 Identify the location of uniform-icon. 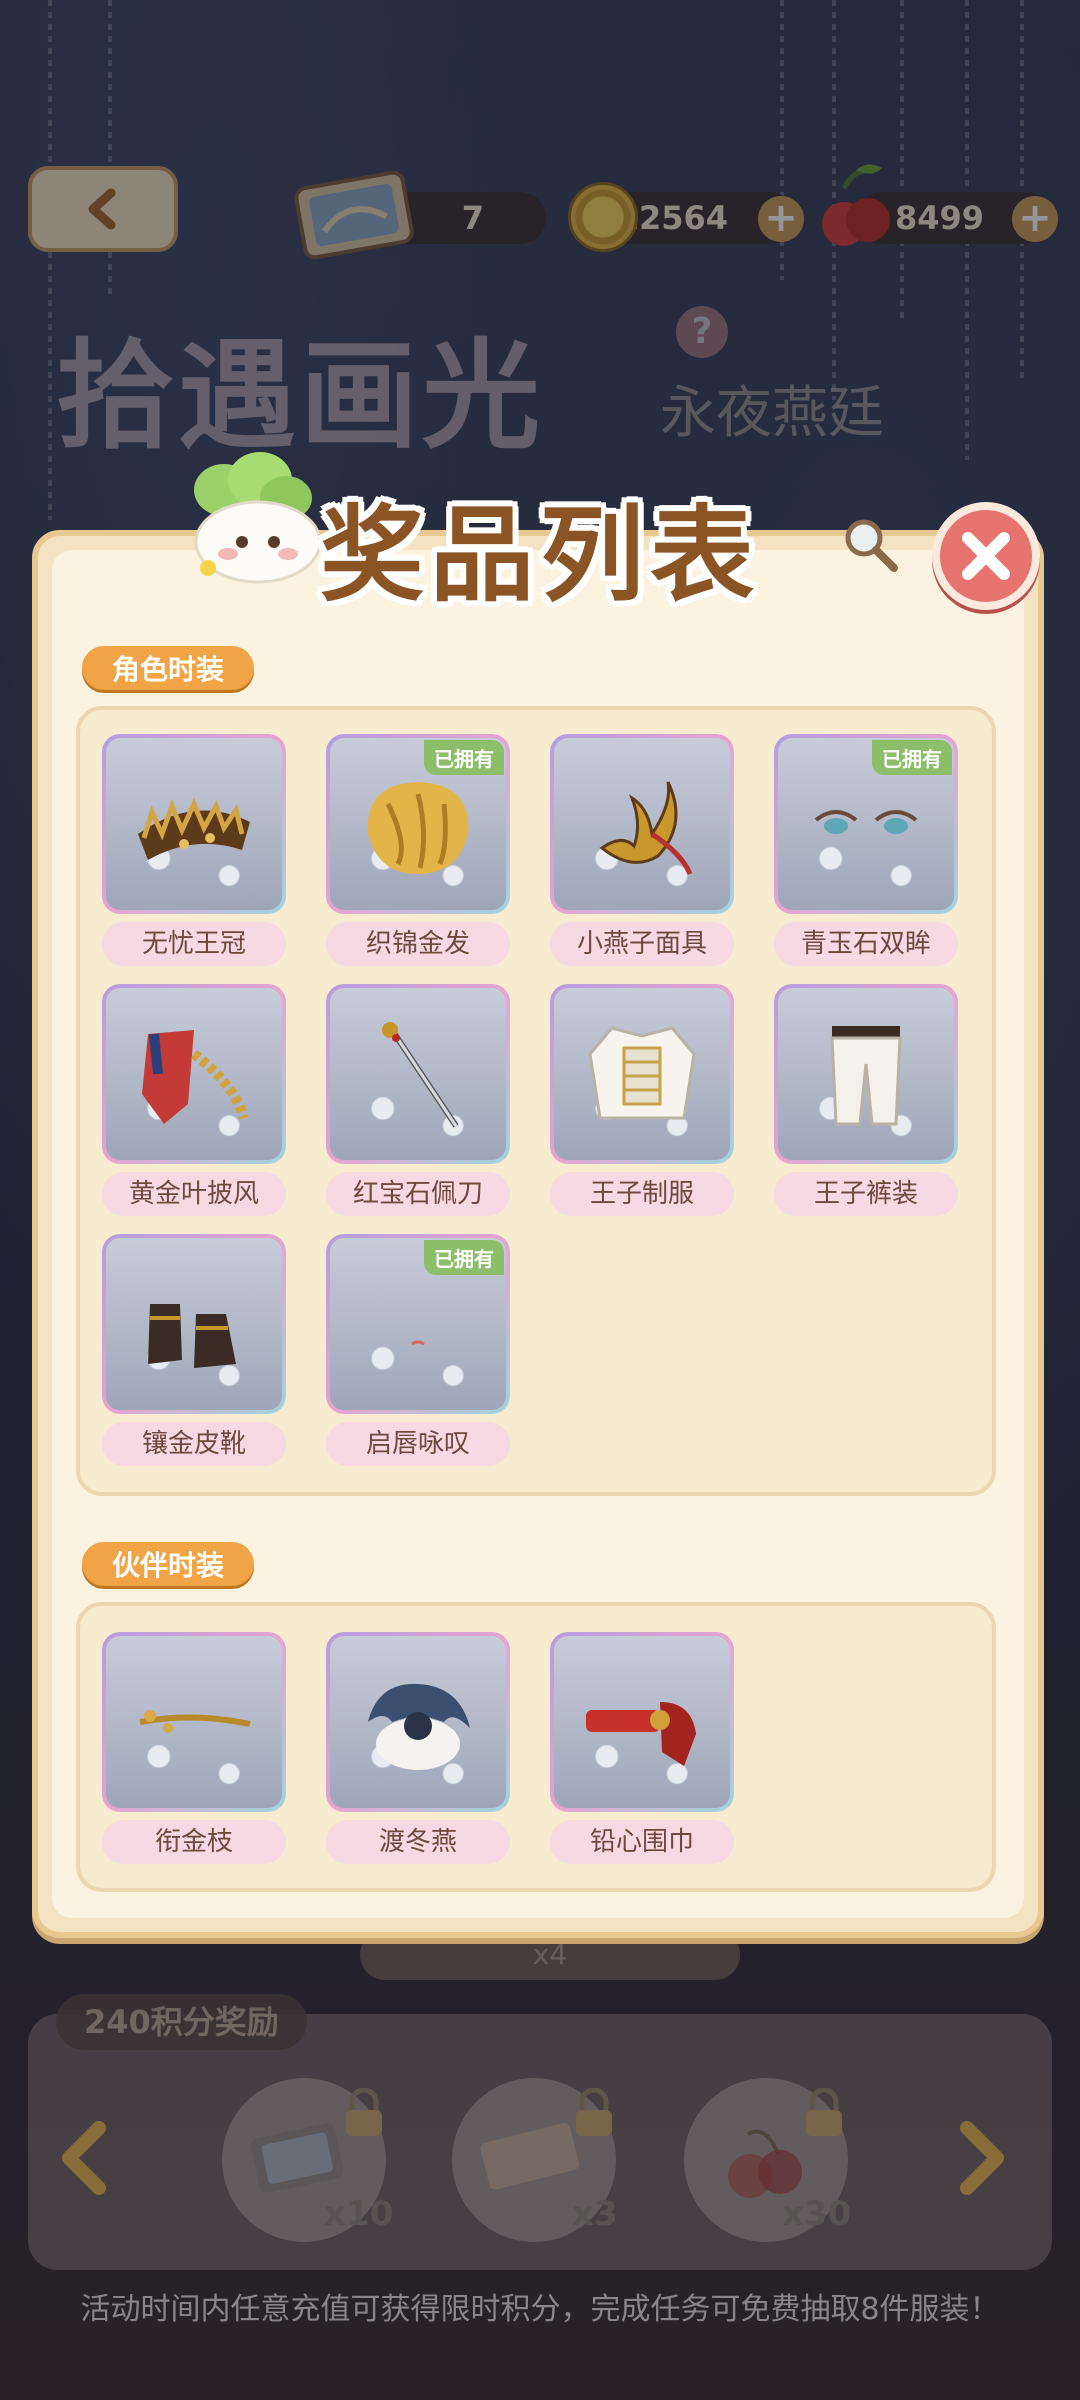
(642, 1073).